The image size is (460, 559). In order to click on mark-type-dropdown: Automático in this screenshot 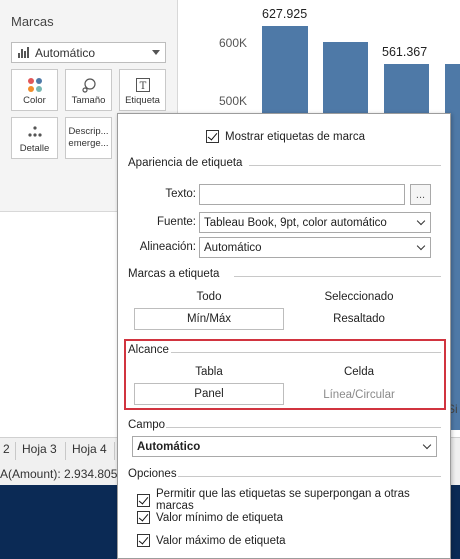, I will do `click(88, 52)`.